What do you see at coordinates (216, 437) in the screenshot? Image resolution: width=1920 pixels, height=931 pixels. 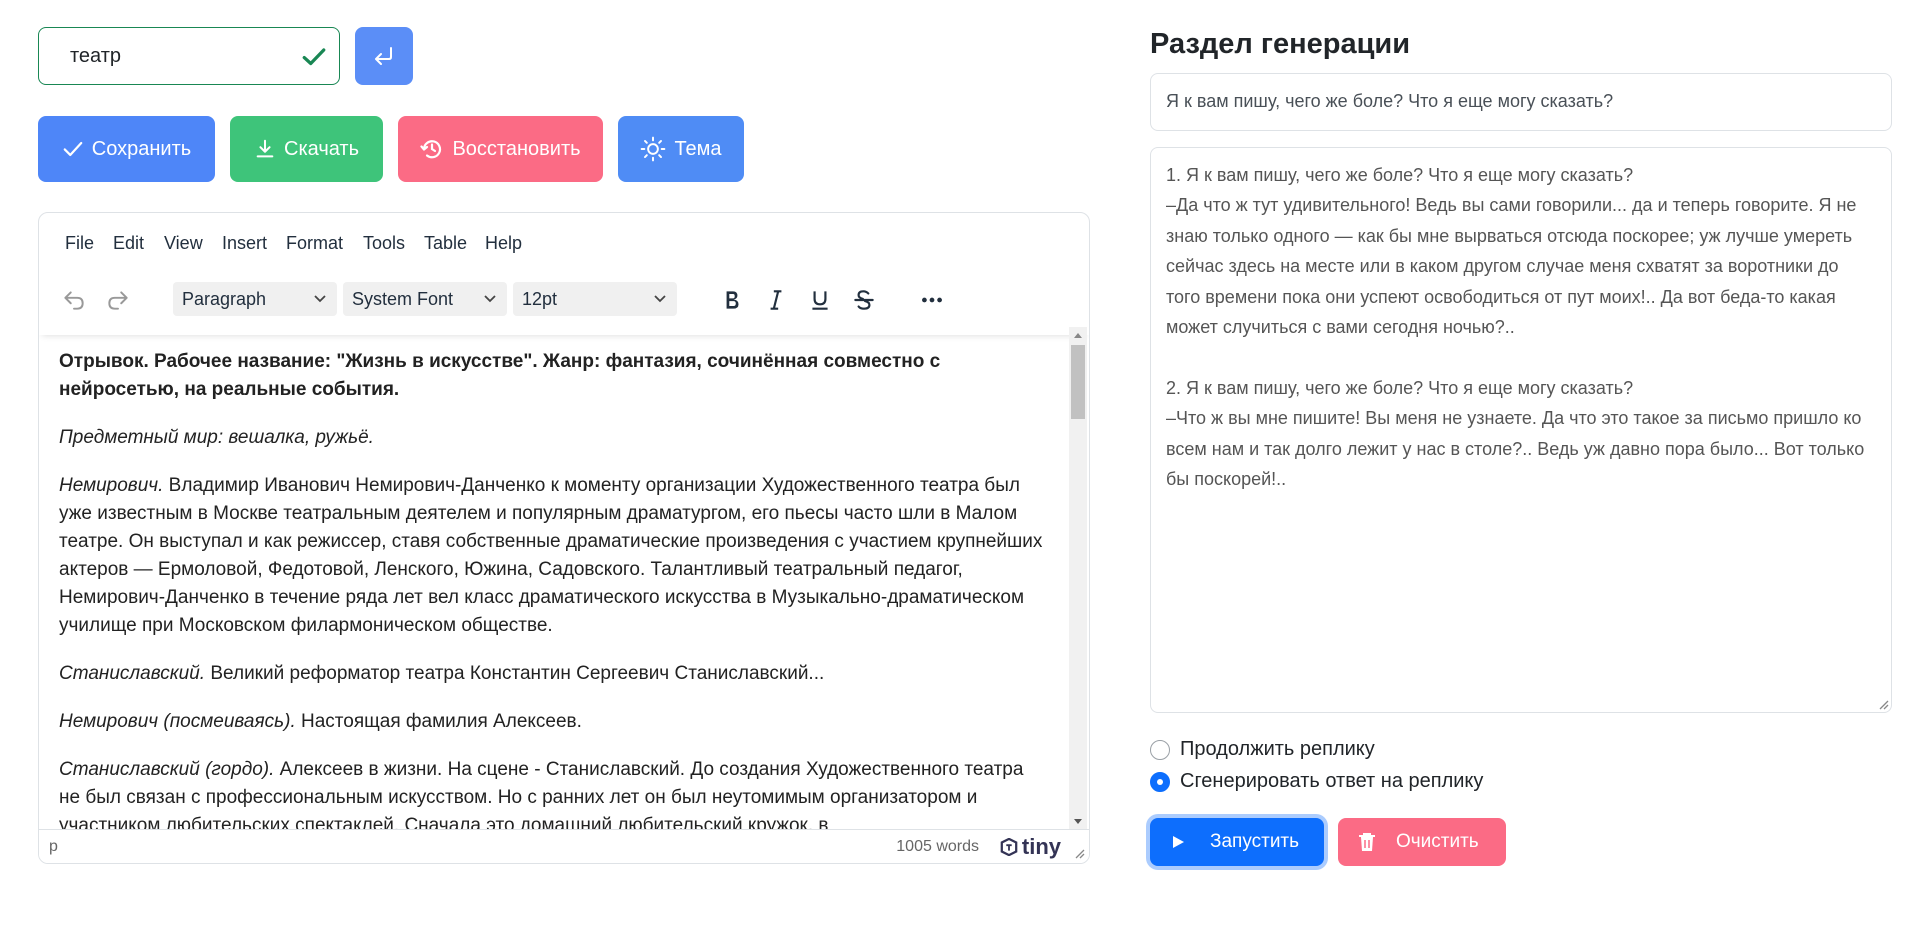 I see `content-italic: Предметный мир: вешалка, ружьё.` at bounding box center [216, 437].